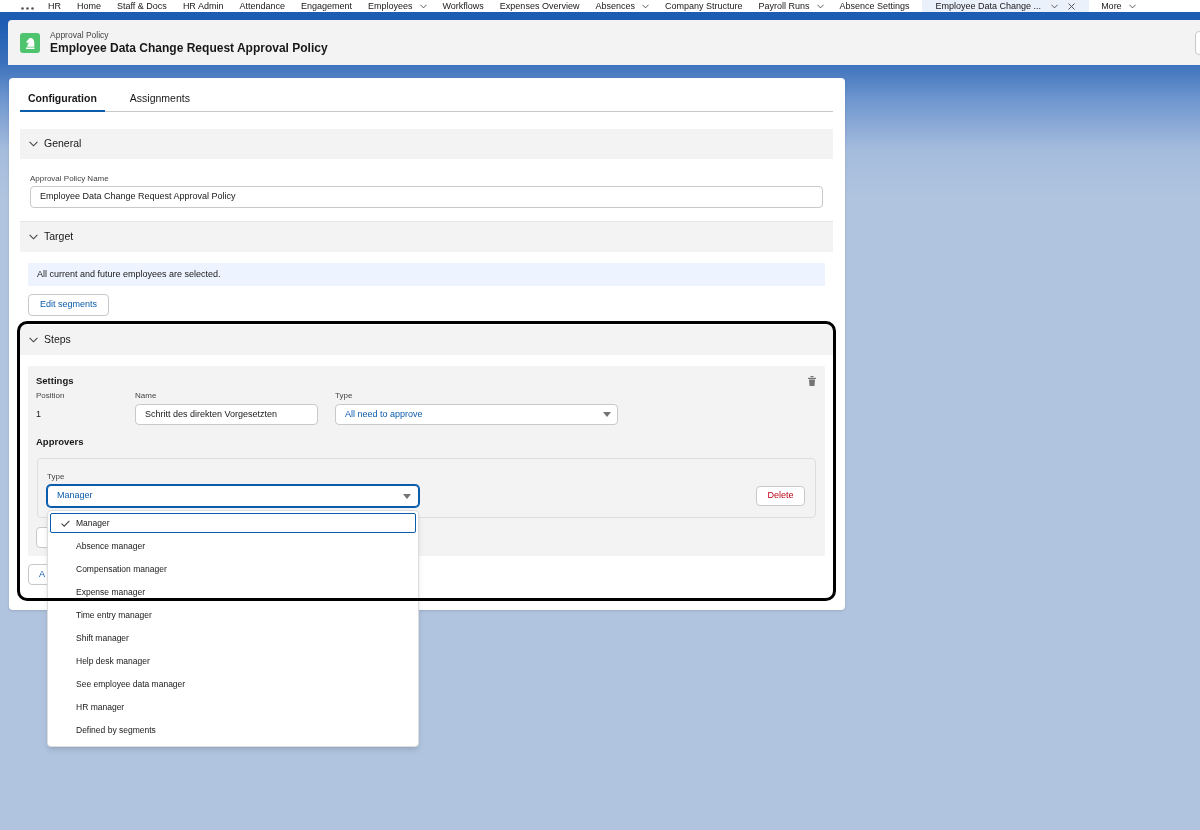 This screenshot has width=1200, height=830. Describe the element at coordinates (426, 274) in the screenshot. I see `info-message: All current and future employees are selected.` at that location.